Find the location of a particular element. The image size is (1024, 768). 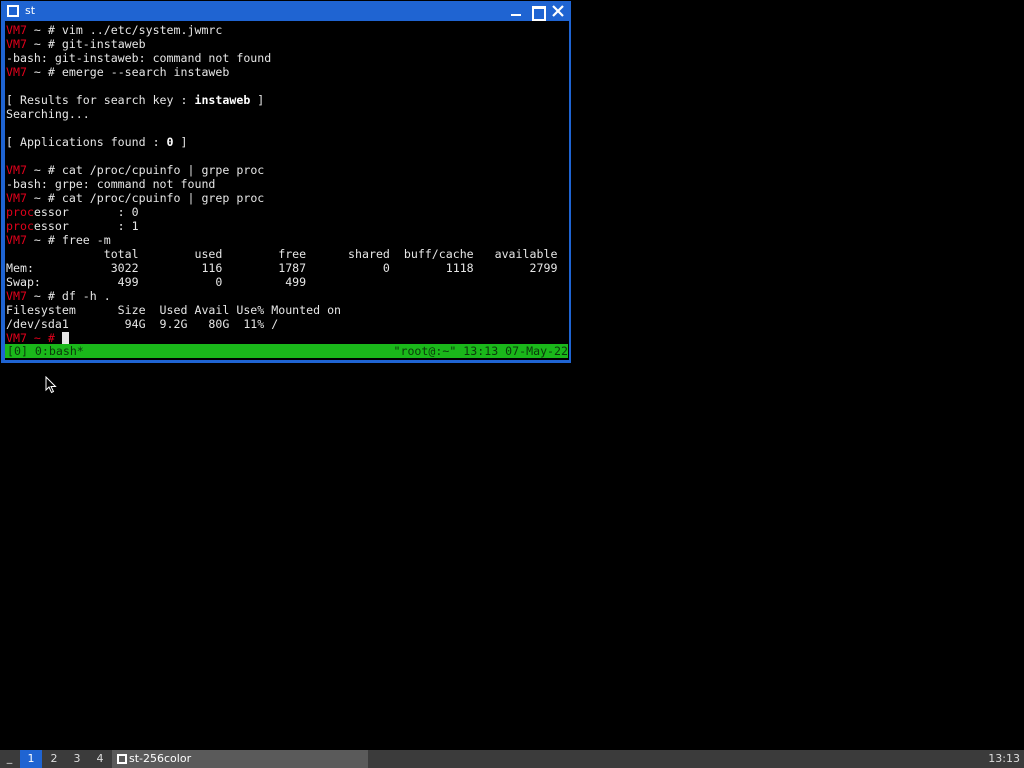

terminal-text: [ Results for search key : is located at coordinates (100, 100).